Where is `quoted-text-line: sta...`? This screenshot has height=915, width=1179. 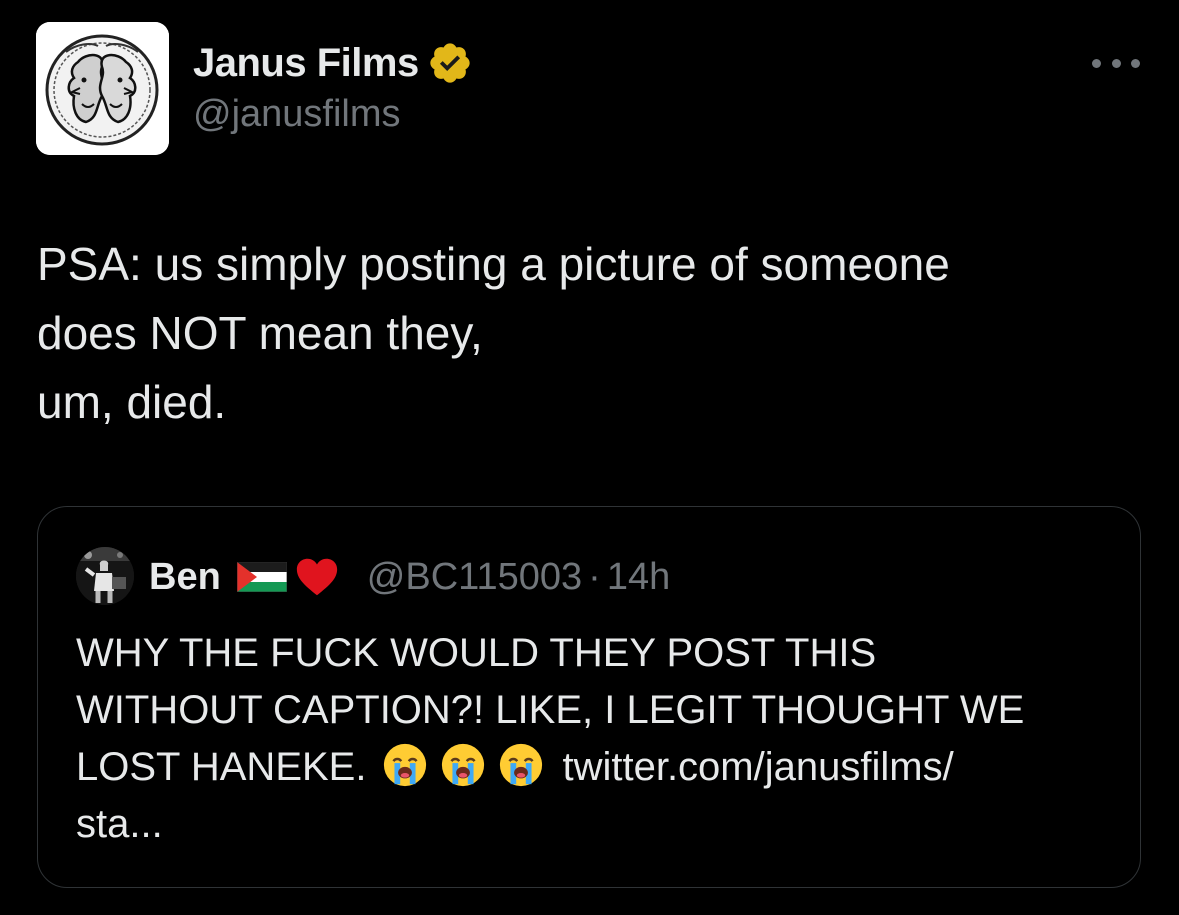
quoted-text-line: sta... is located at coordinates (119, 824).